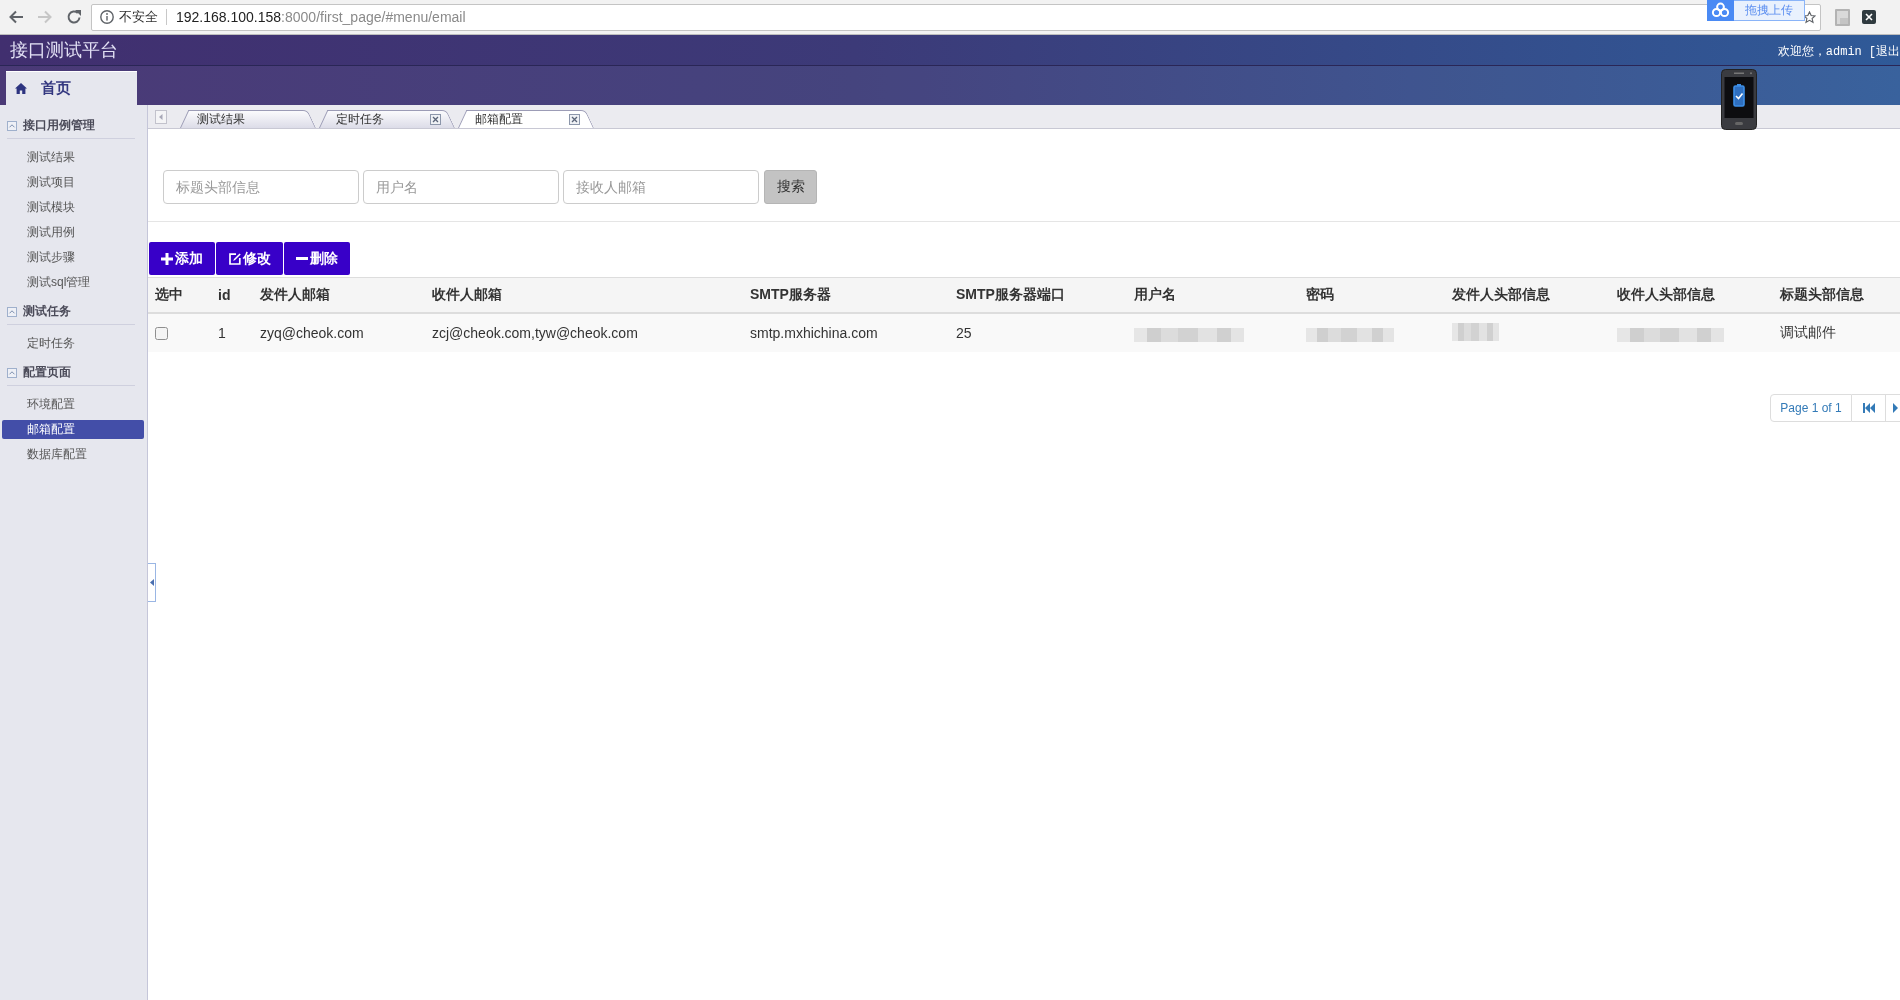 Image resolution: width=1900 pixels, height=1000 pixels. I want to click on column-header: 用户名, so click(1155, 295).